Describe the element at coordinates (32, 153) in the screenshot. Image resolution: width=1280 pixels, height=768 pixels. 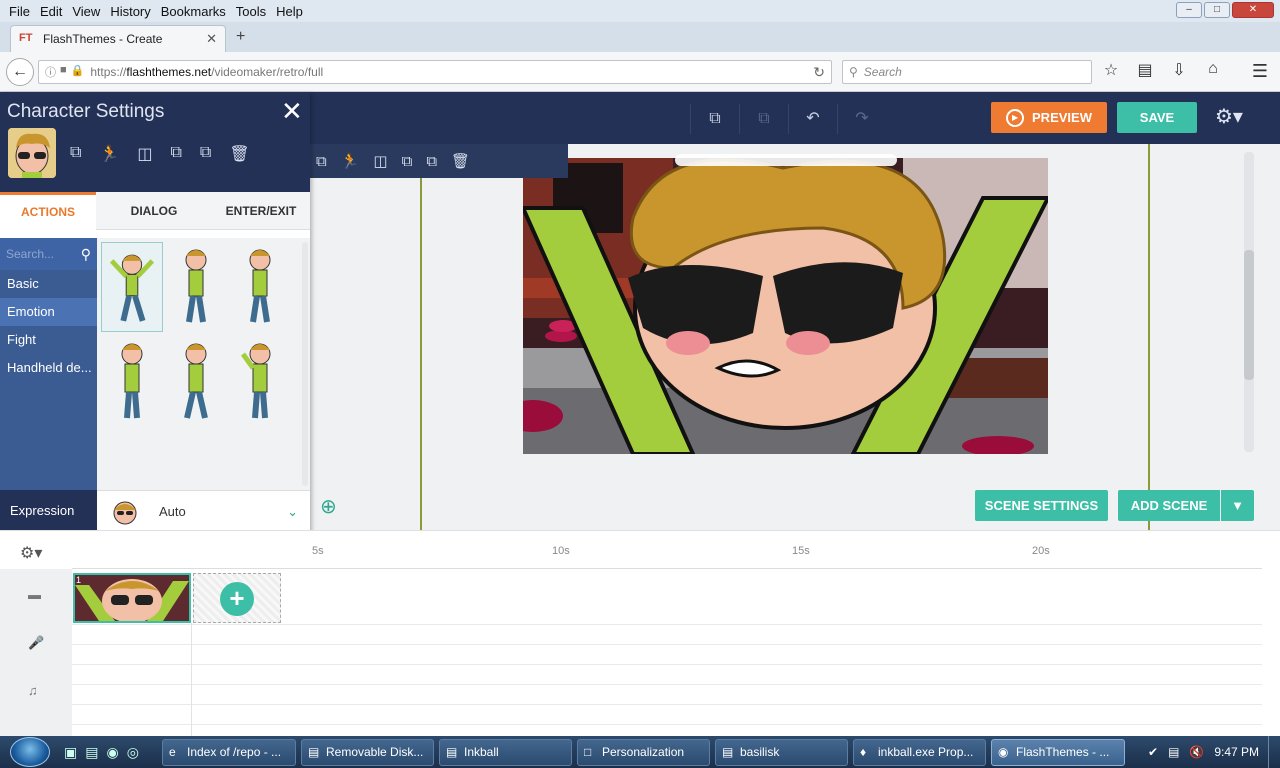
I see `character-avatar` at that location.